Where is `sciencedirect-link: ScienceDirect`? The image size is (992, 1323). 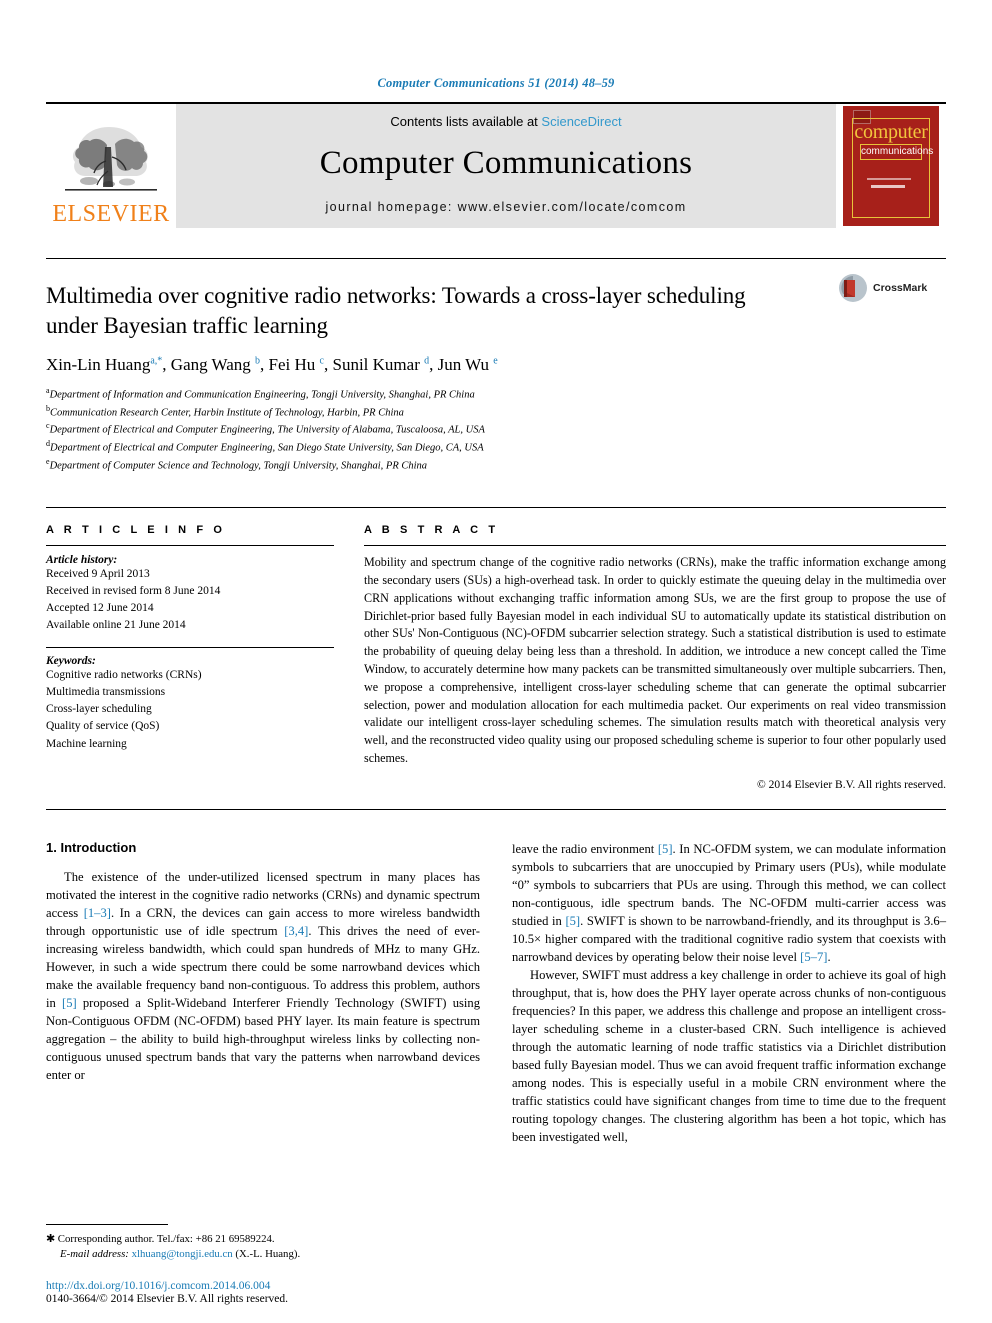 sciencedirect-link: ScienceDirect is located at coordinates (581, 121).